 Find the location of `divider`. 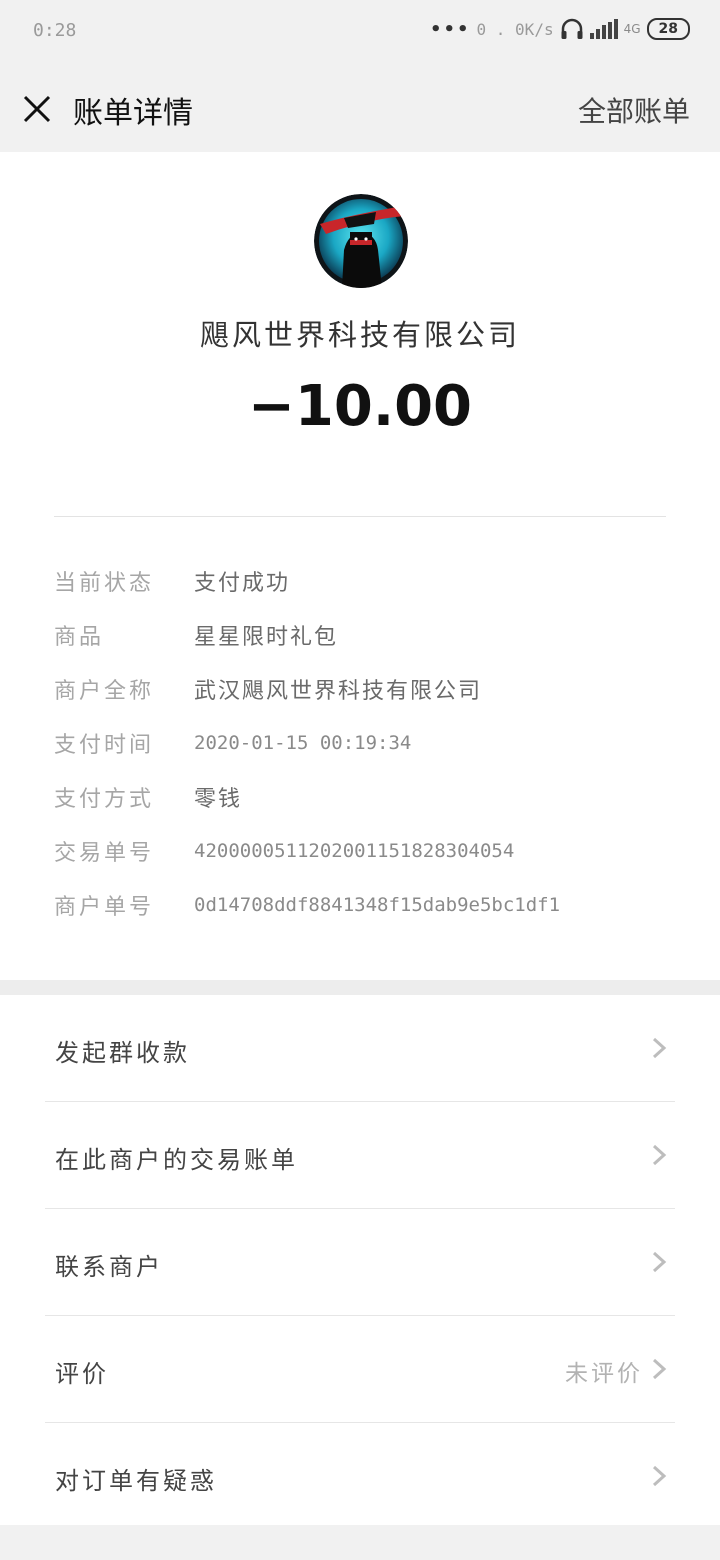

divider is located at coordinates (360, 516).